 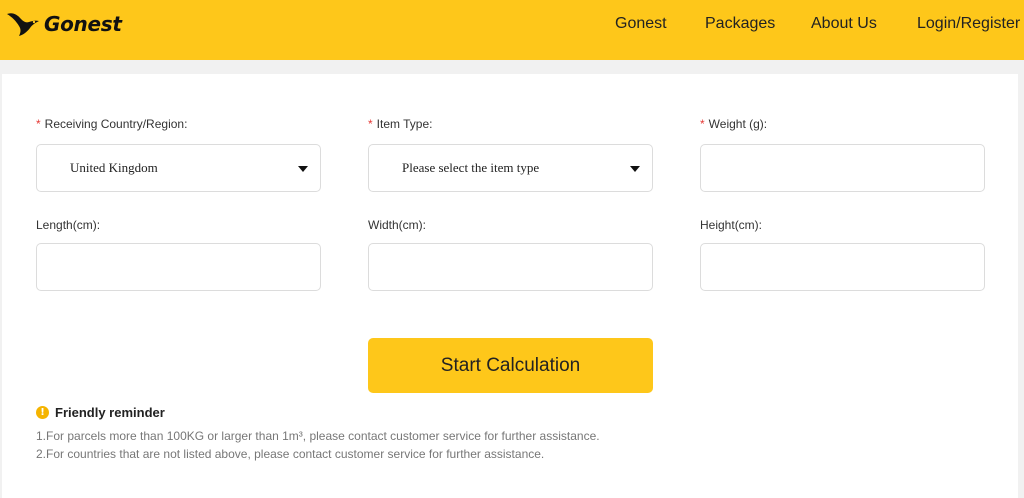 I want to click on width-input, so click(x=510, y=267).